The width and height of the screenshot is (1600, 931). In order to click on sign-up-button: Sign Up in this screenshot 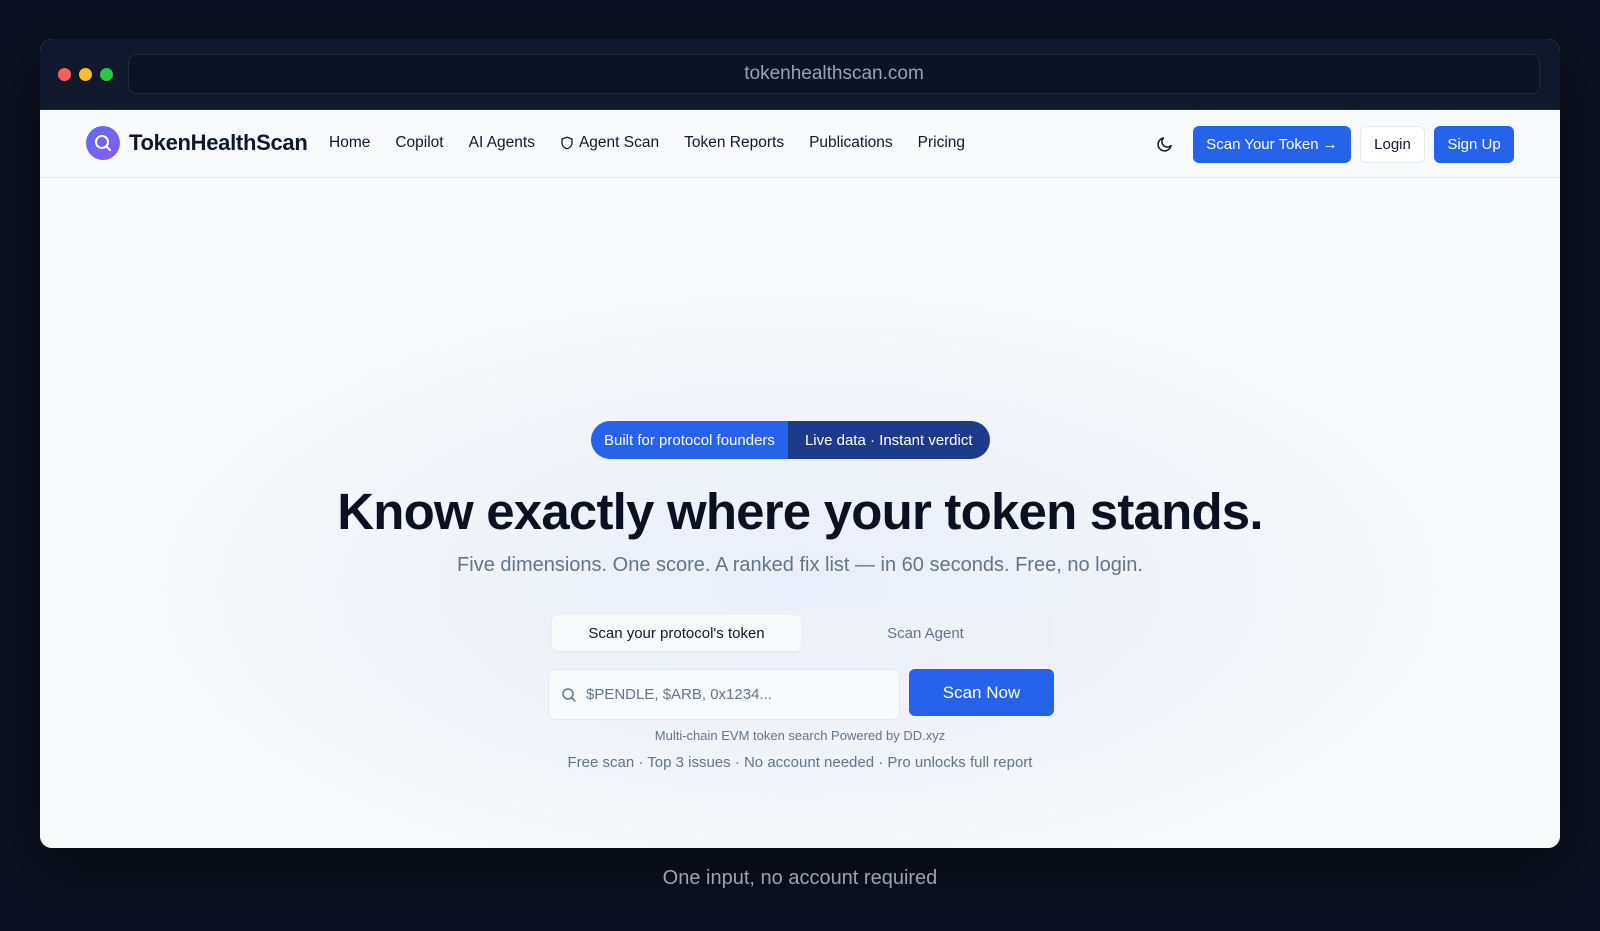, I will do `click(1474, 144)`.